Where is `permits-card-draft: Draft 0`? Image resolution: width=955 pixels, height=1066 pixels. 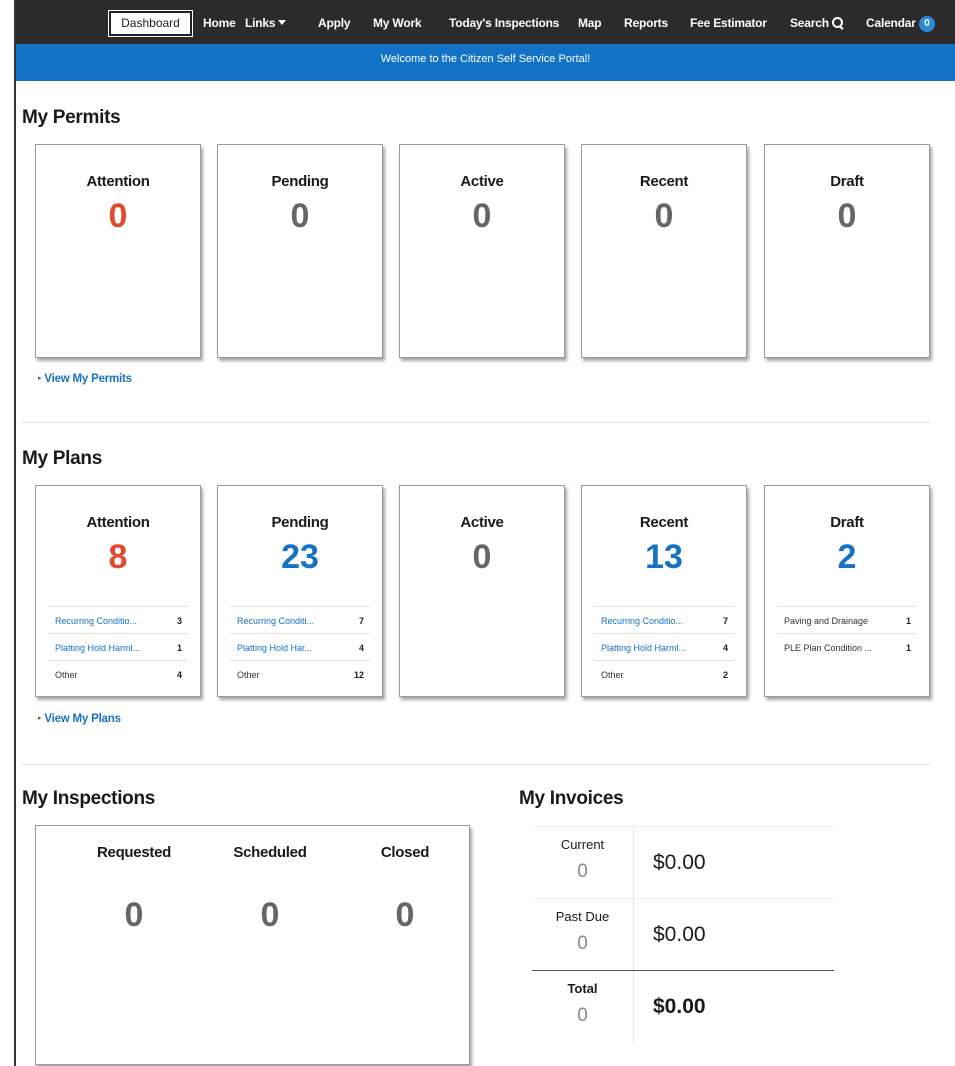
permits-card-draft: Draft 0 is located at coordinates (847, 251).